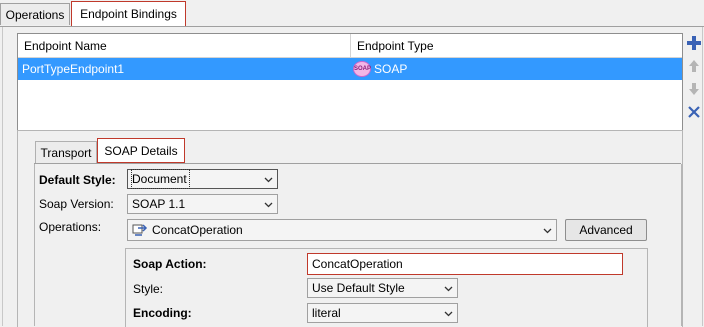 The image size is (704, 327). Describe the element at coordinates (162, 313) in the screenshot. I see `encoding-label: Encoding:` at that location.